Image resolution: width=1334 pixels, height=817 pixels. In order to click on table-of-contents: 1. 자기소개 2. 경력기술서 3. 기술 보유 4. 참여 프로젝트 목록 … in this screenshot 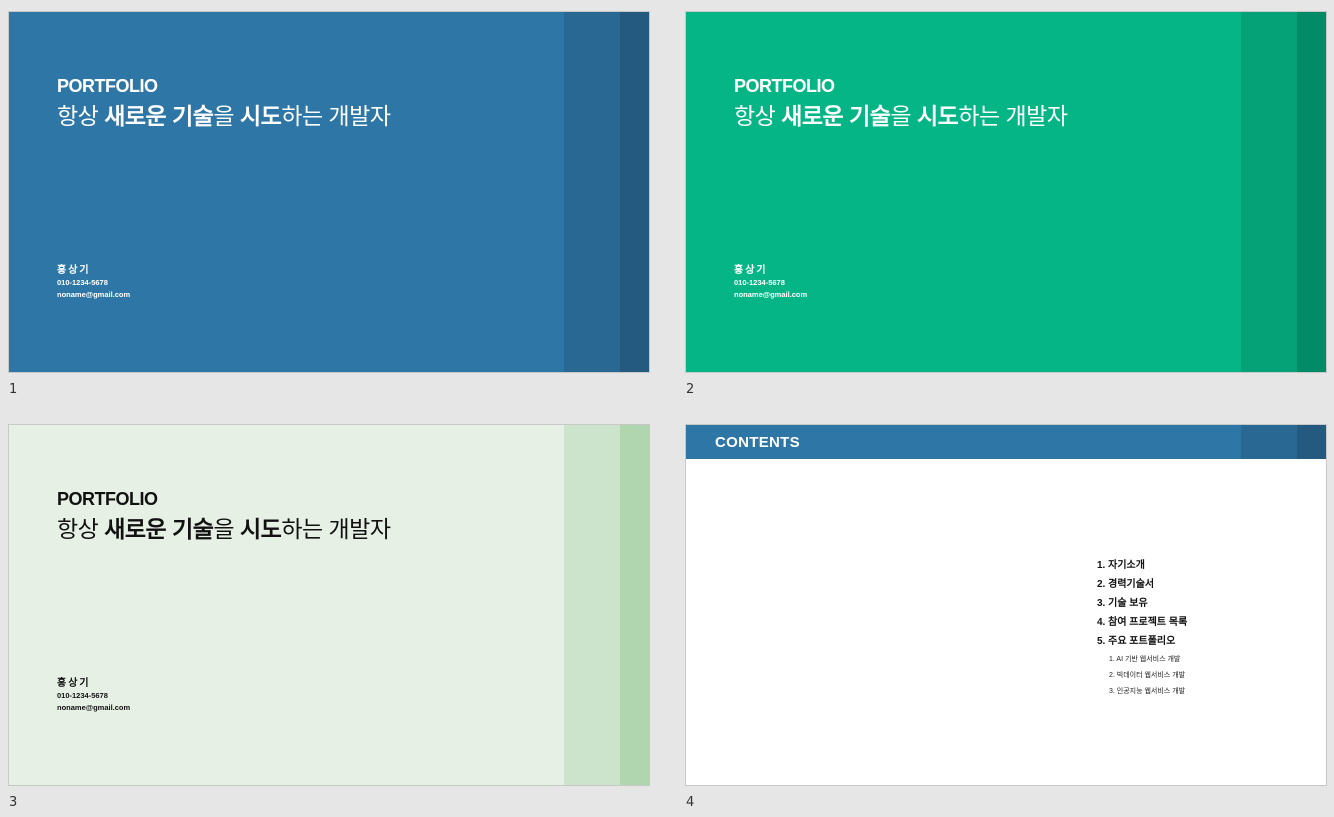, I will do `click(1142, 628)`.